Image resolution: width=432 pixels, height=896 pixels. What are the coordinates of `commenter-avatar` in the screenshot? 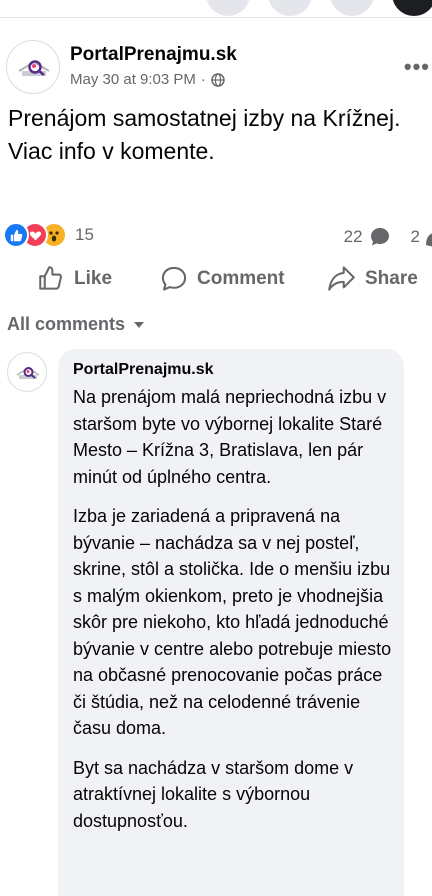 It's located at (27, 372).